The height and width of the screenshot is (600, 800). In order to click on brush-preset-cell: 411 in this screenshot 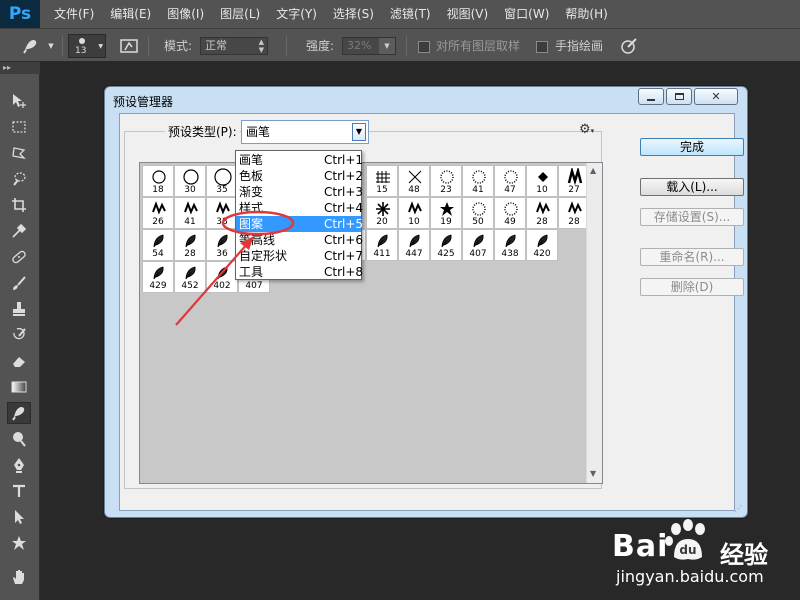, I will do `click(382, 245)`.